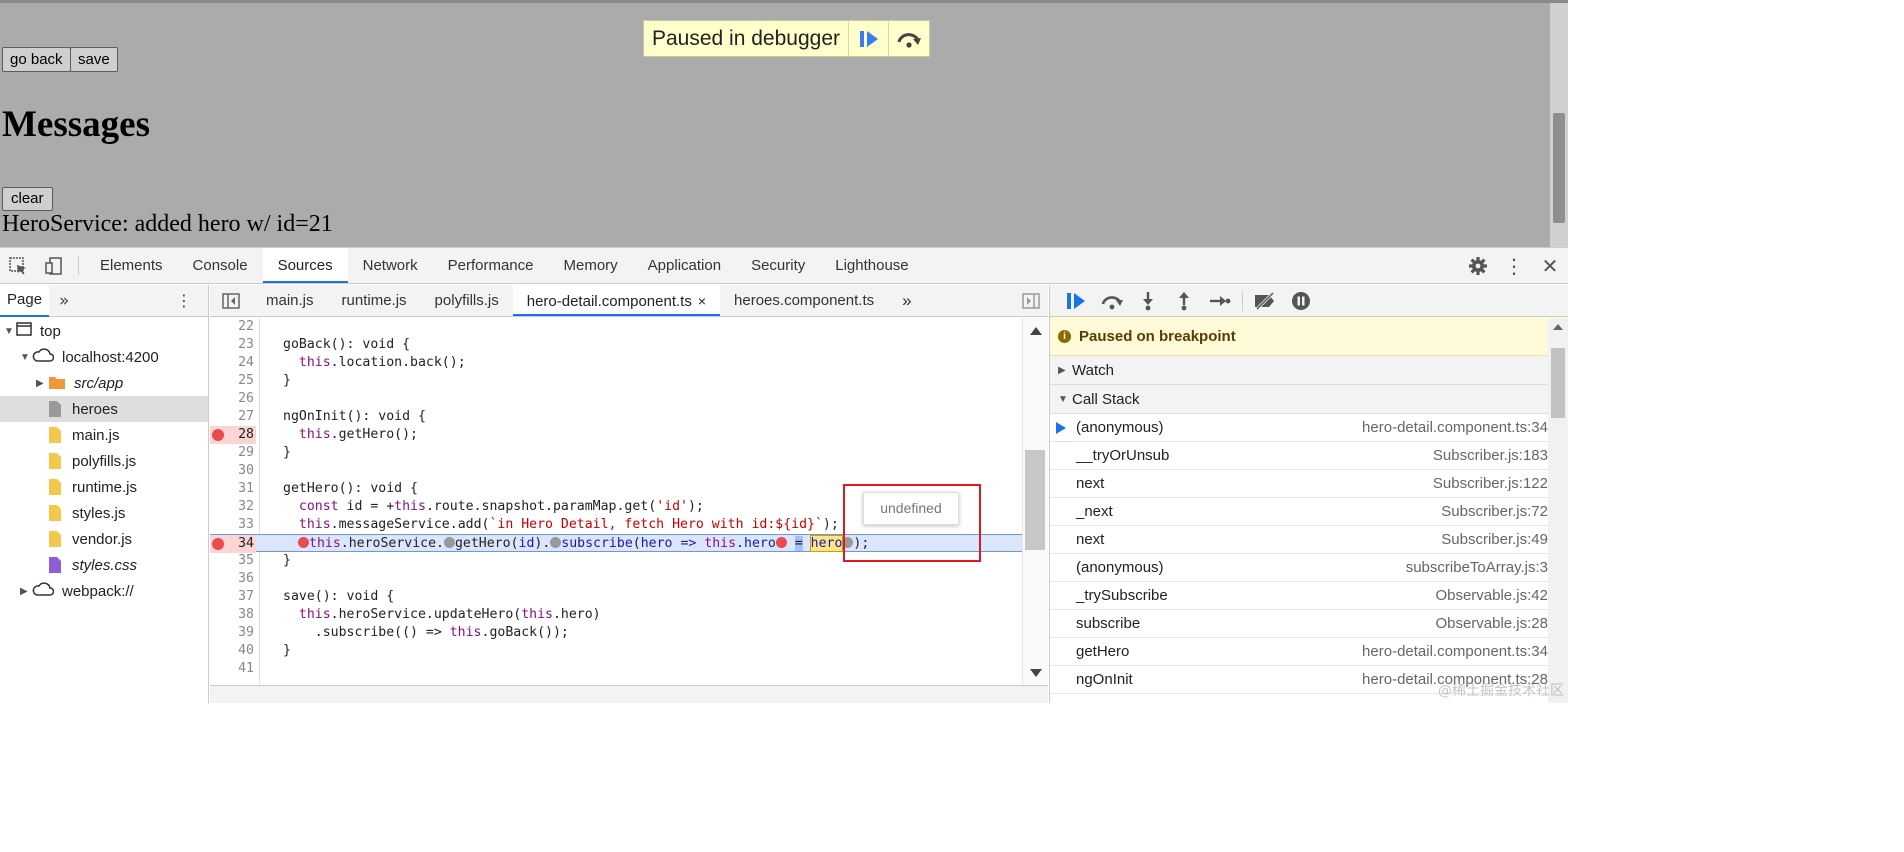 Image resolution: width=1904 pixels, height=852 pixels. Describe the element at coordinates (1299, 428) in the screenshot. I see `call-stack-frame: (anonymous) hero-detail.component.ts:34` at that location.